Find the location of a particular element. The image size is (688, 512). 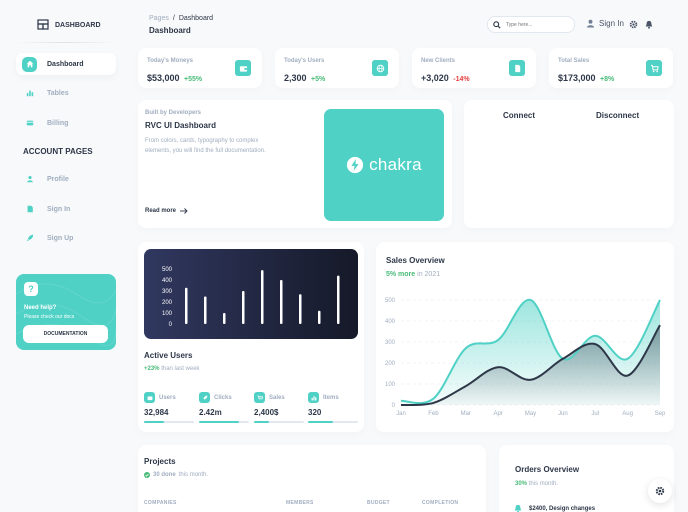

search-icon is located at coordinates (497, 24).